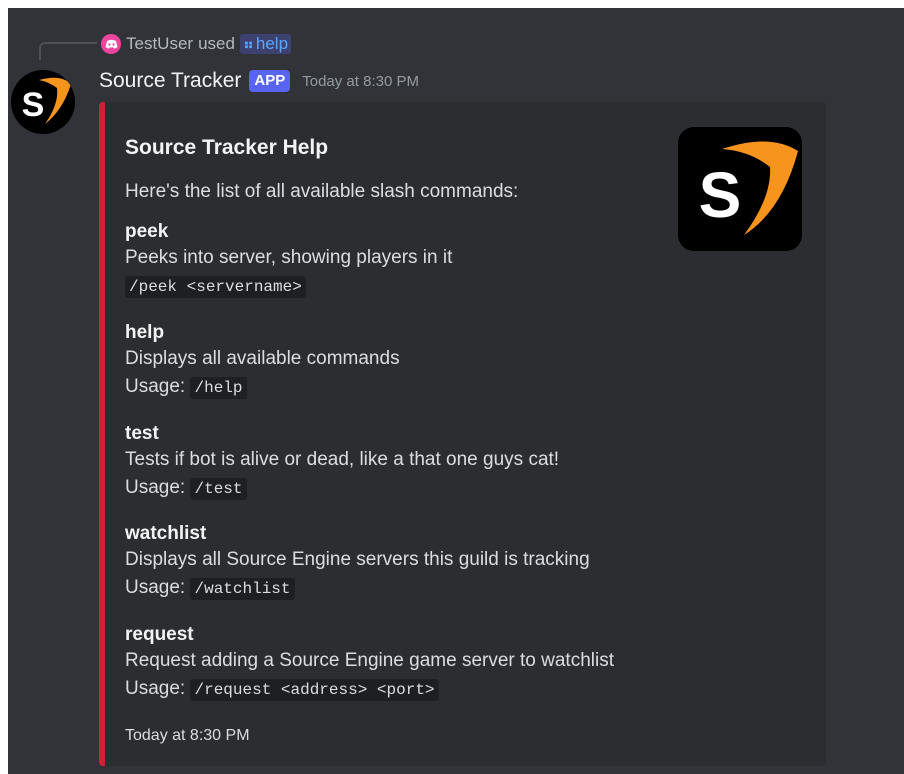 The width and height of the screenshot is (904, 774). Describe the element at coordinates (215, 287) in the screenshot. I see `usage-code: /peek <servername>` at that location.